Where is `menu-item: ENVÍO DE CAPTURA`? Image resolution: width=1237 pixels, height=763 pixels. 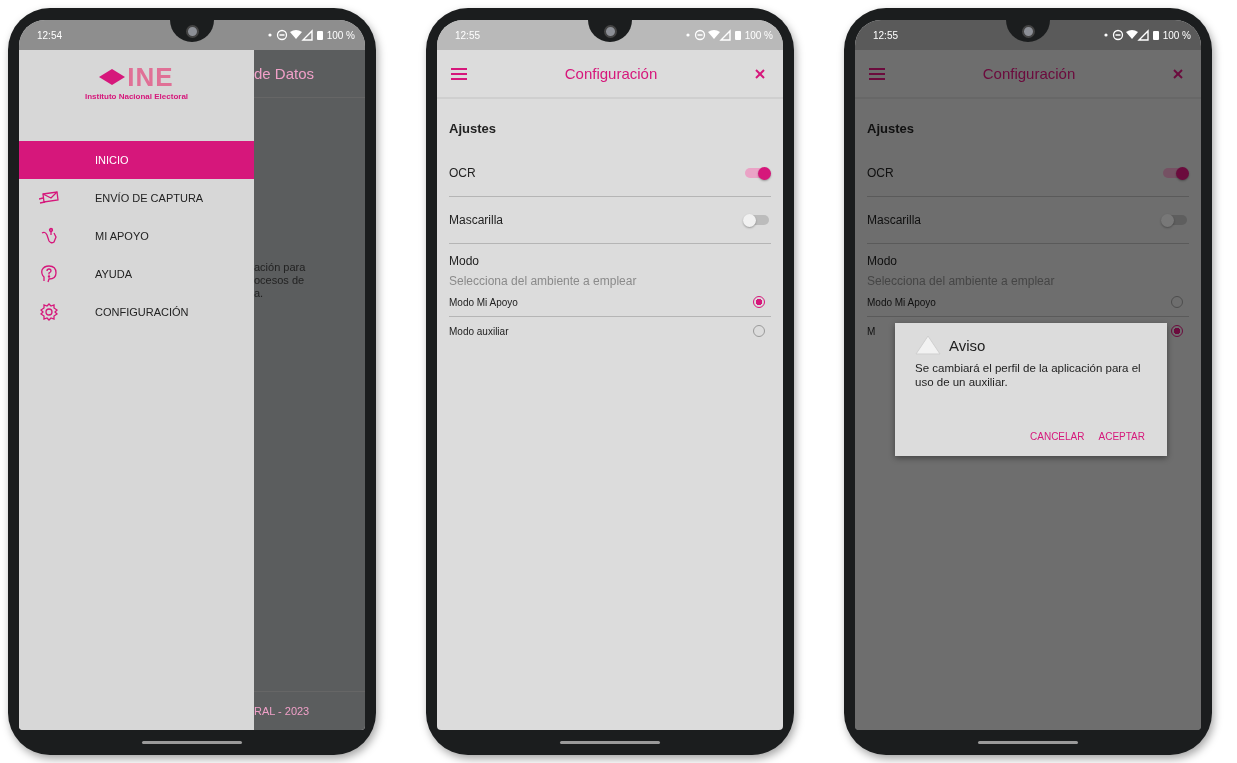 menu-item: ENVÍO DE CAPTURA is located at coordinates (136, 198).